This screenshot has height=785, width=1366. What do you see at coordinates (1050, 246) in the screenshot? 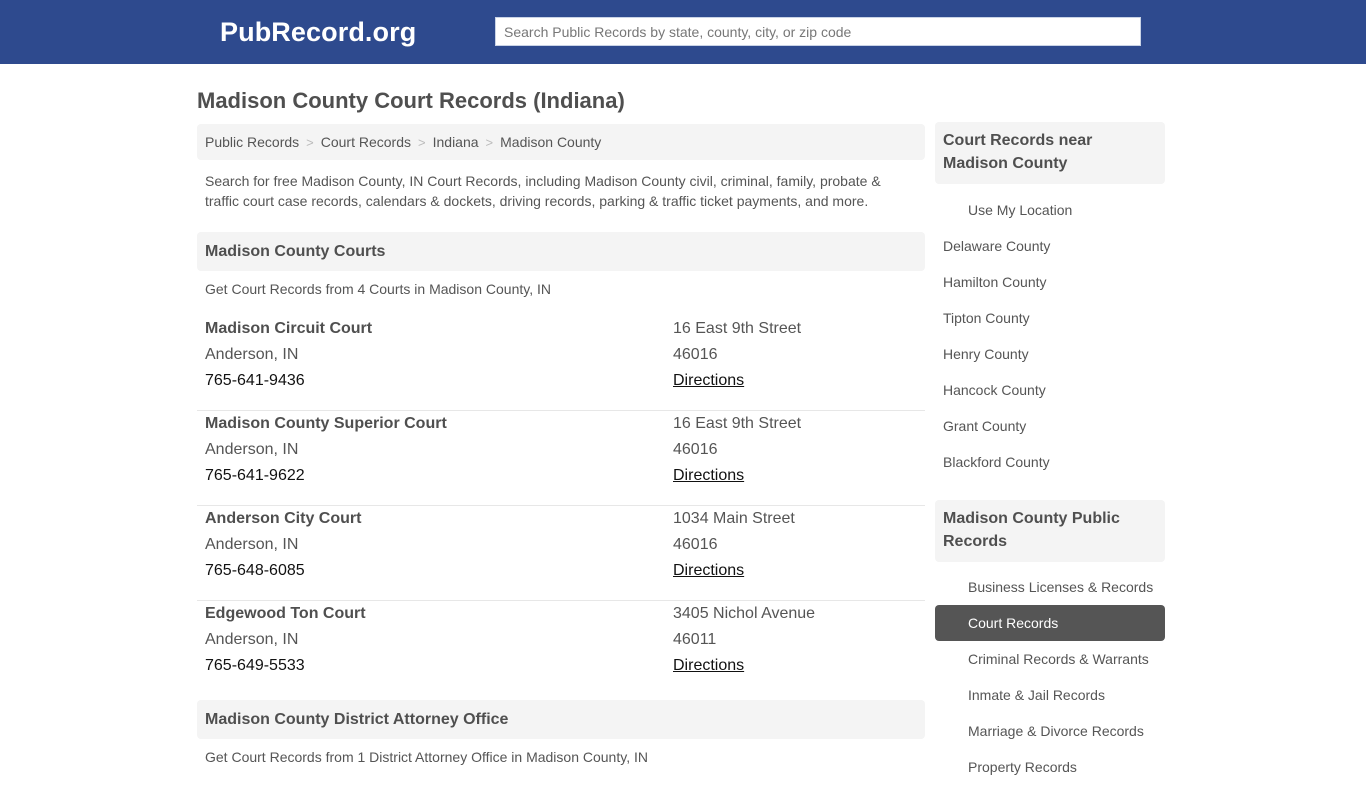
I see `nearby-county-link: Delaware County` at bounding box center [1050, 246].